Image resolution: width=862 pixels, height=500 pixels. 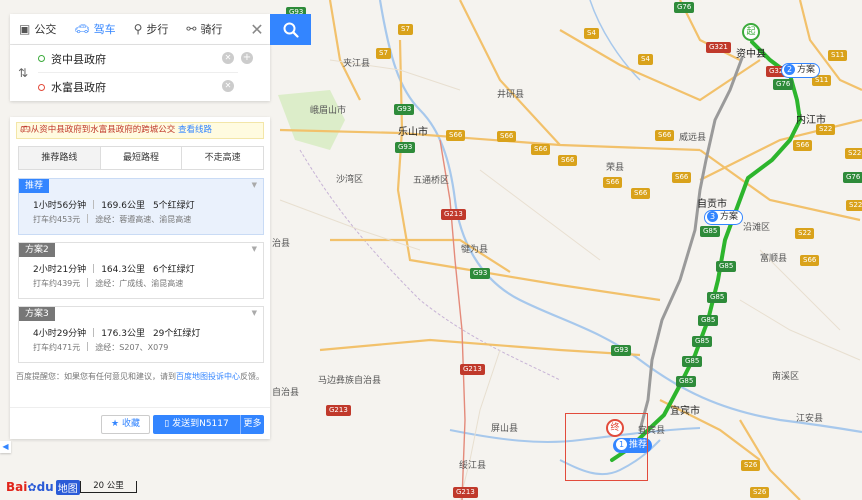 What do you see at coordinates (729, 217) in the screenshot?
I see `plan-tag-label: 方案` at bounding box center [729, 217].